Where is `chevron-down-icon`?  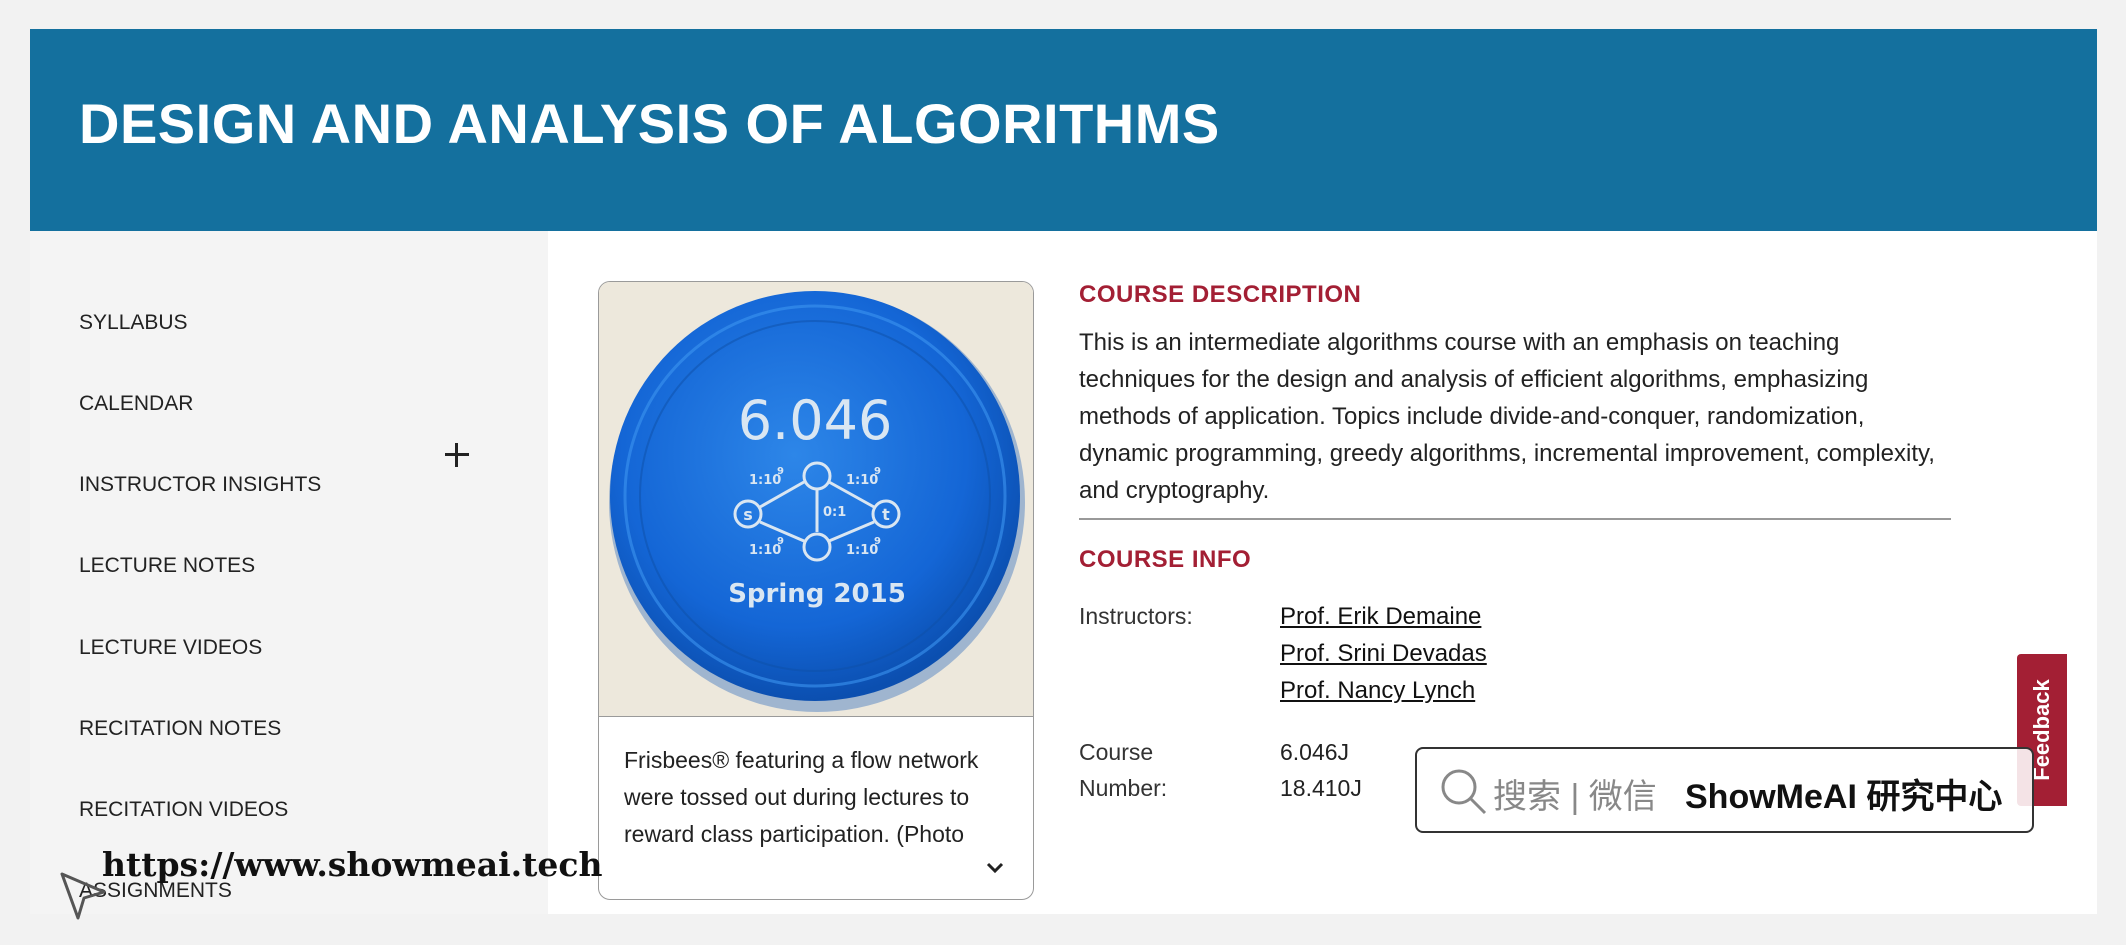
chevron-down-icon is located at coordinates (995, 868).